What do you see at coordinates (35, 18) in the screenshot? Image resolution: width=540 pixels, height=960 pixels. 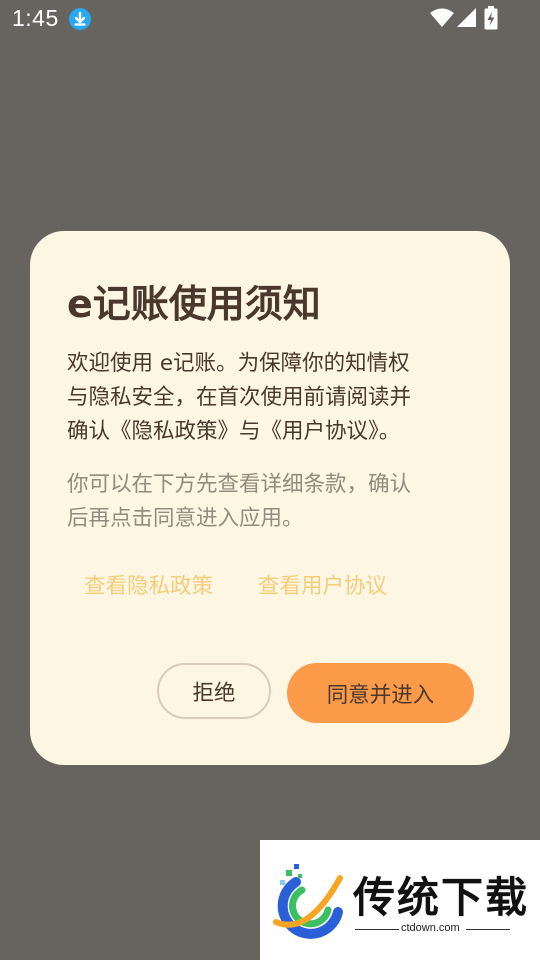 I see `status-time: 1:45` at bounding box center [35, 18].